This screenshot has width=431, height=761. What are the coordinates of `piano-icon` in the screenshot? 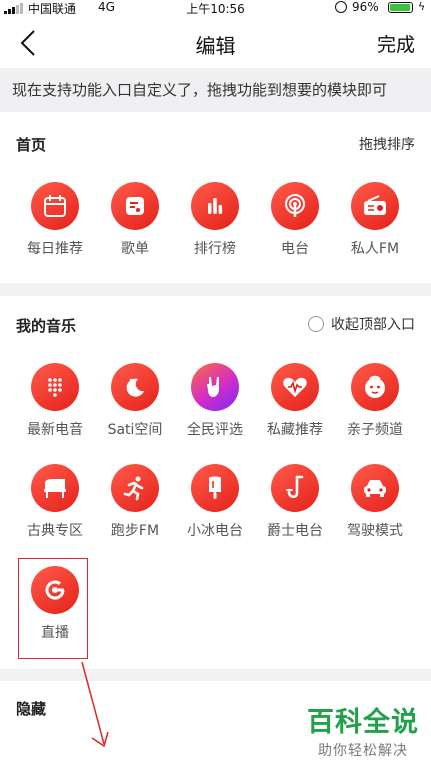 It's located at (55, 488).